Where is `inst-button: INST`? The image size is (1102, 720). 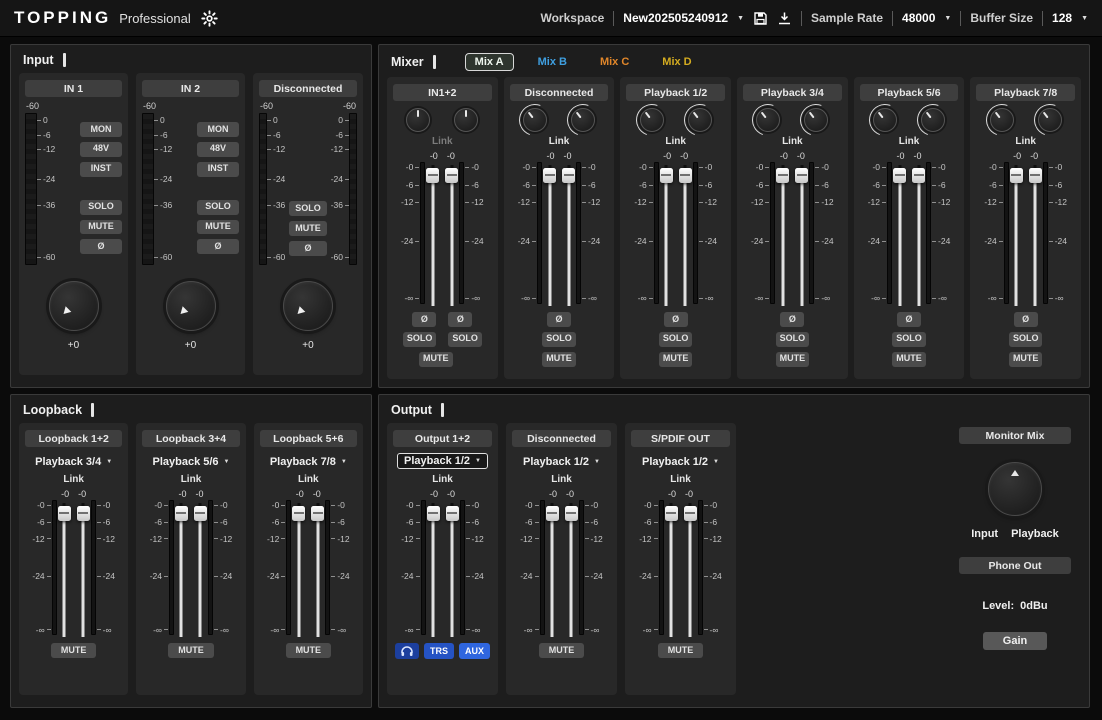
inst-button: INST is located at coordinates (101, 169).